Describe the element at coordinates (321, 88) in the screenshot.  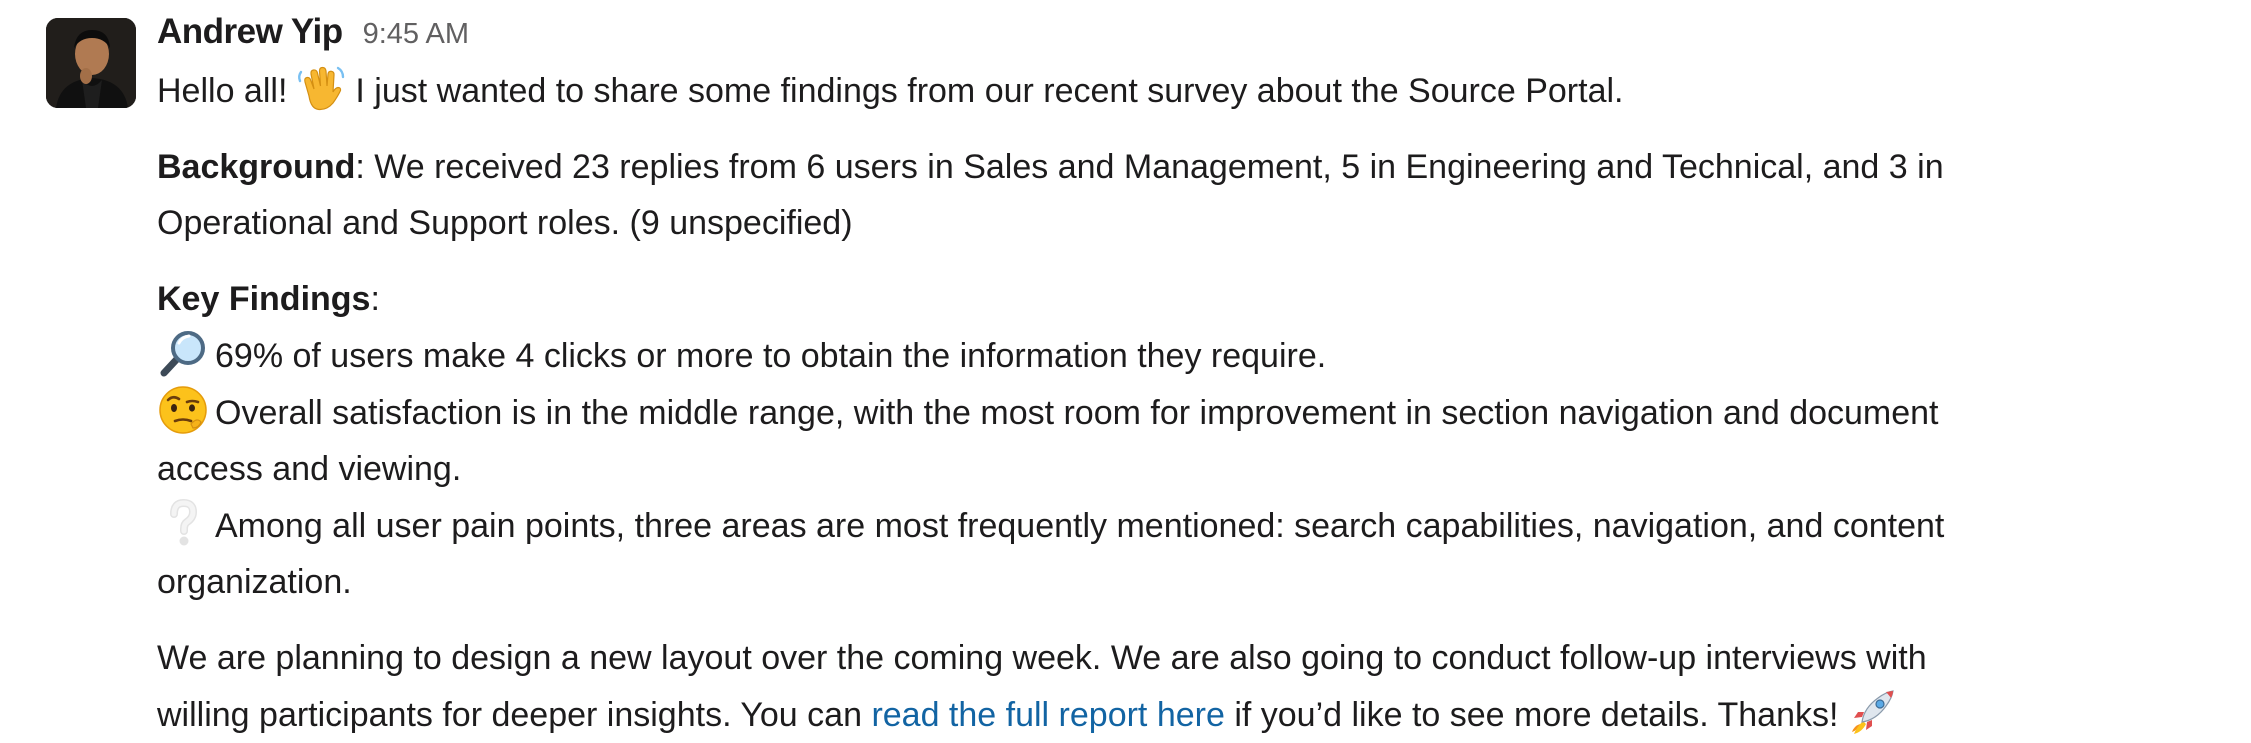
I see `waving-hand-icon` at that location.